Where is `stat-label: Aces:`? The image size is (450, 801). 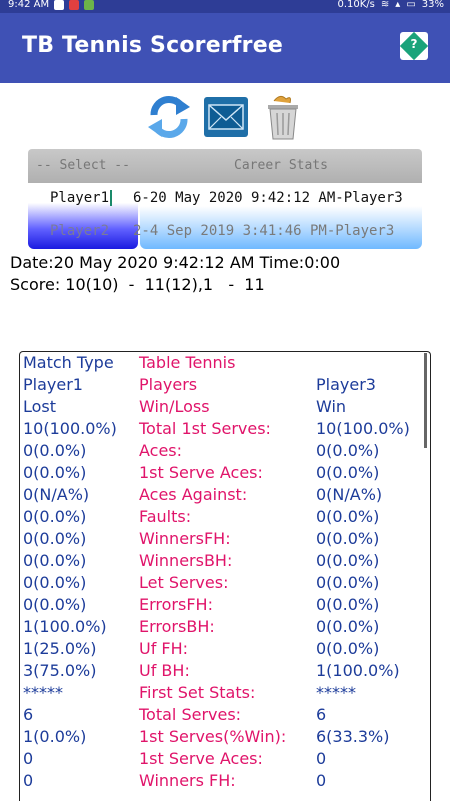 stat-label: Aces: is located at coordinates (161, 450).